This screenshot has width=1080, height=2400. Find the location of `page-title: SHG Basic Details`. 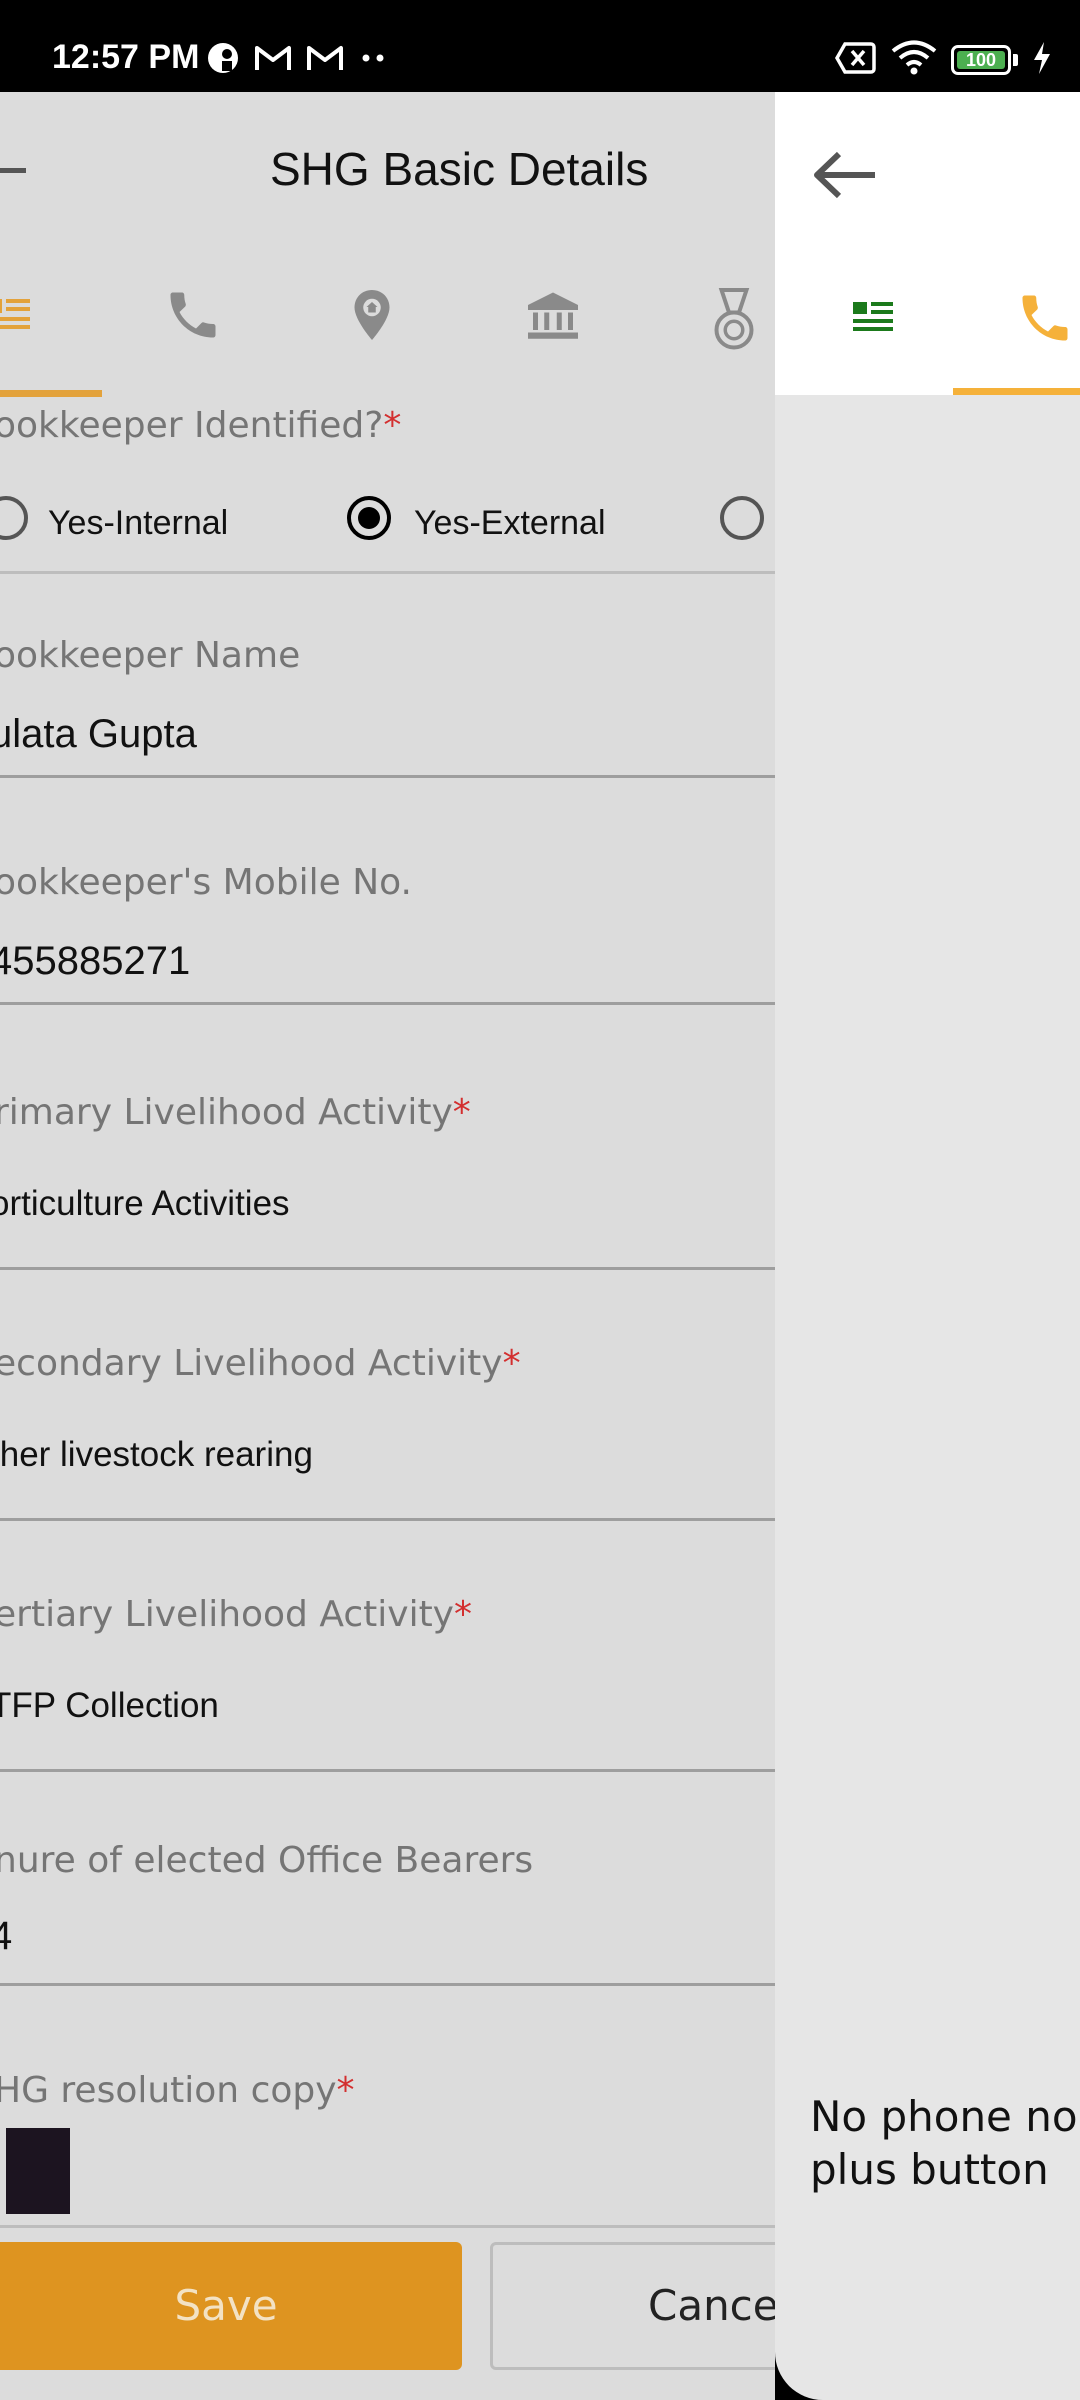

page-title: SHG Basic Details is located at coordinates (459, 169).